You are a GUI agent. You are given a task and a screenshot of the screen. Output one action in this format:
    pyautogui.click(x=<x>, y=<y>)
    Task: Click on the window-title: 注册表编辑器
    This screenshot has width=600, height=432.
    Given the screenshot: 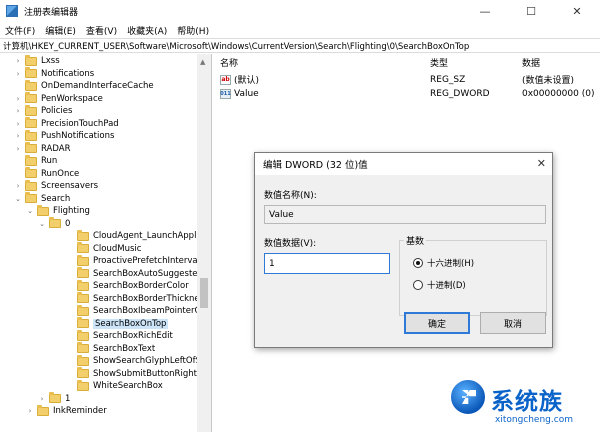 What is the action you would take?
    pyautogui.click(x=51, y=12)
    